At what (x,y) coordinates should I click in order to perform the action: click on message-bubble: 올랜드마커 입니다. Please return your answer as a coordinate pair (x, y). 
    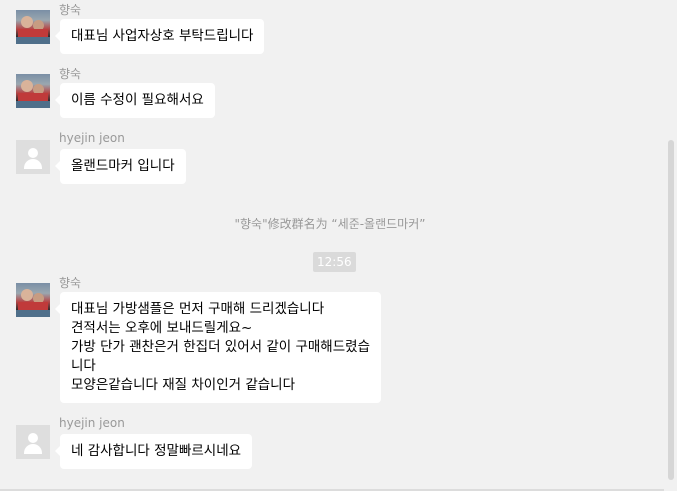
    Looking at the image, I should click on (120, 166).